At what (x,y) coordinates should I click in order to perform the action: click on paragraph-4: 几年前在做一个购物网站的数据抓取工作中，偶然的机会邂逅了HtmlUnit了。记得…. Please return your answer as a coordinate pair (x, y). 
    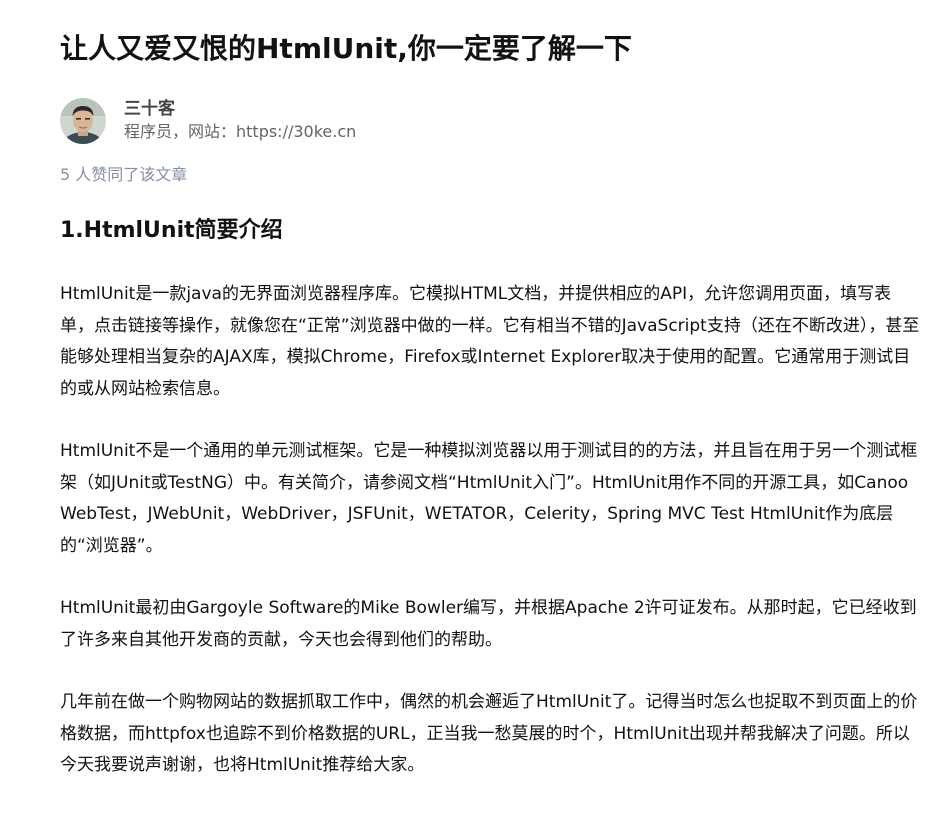
    Looking at the image, I should click on (489, 733).